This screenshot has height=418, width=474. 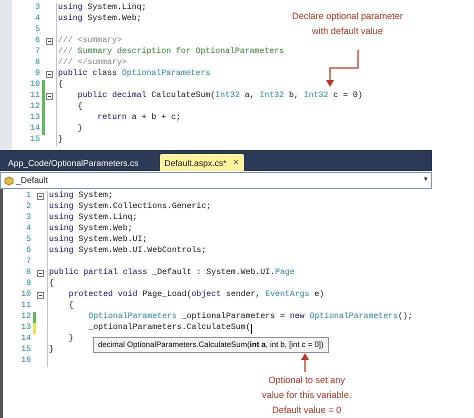 What do you see at coordinates (171, 52) in the screenshot?
I see `code-line: /// Summary description for OptionalParameters` at bounding box center [171, 52].